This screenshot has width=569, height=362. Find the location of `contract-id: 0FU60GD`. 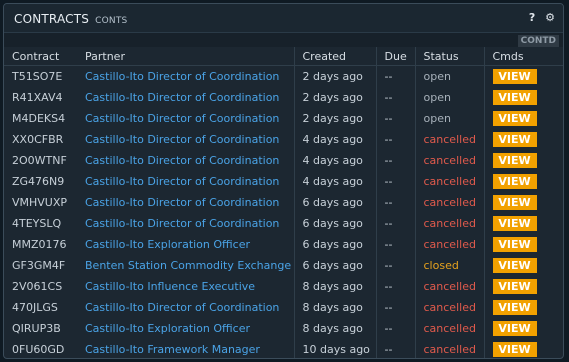

contract-id: 0FU60GD is located at coordinates (38, 349).